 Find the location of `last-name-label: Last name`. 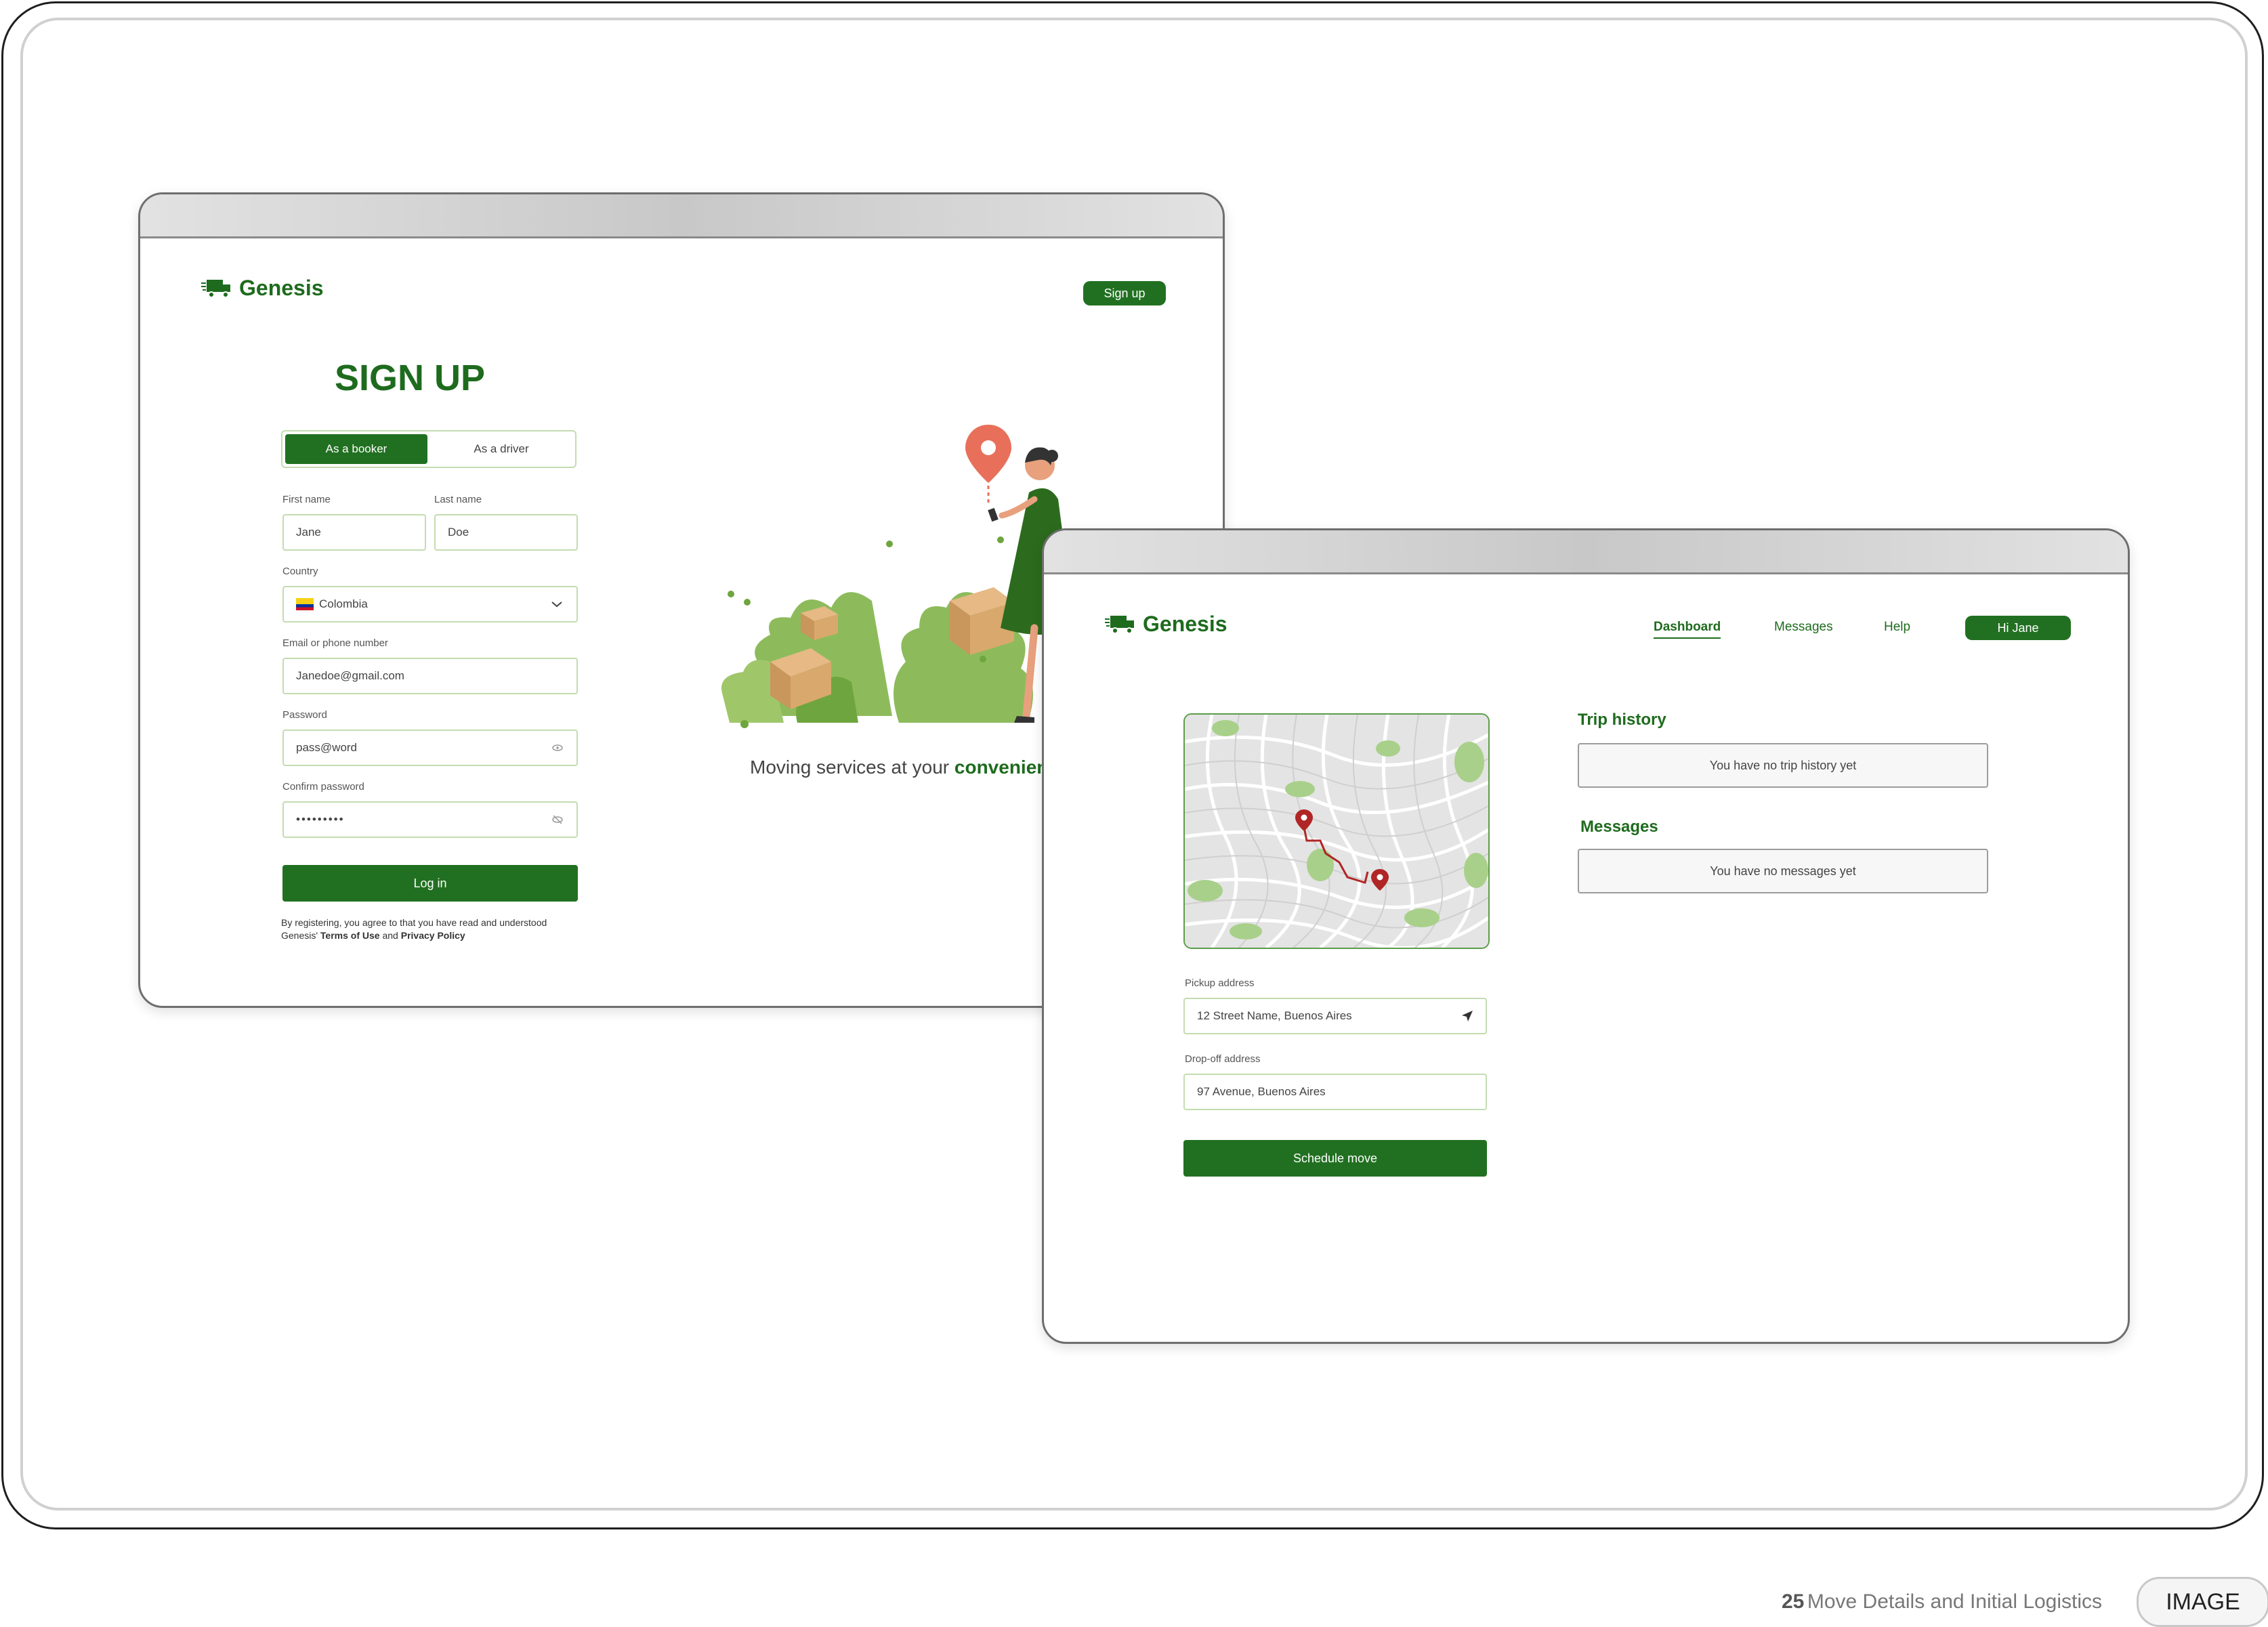

last-name-label: Last name is located at coordinates (458, 499).